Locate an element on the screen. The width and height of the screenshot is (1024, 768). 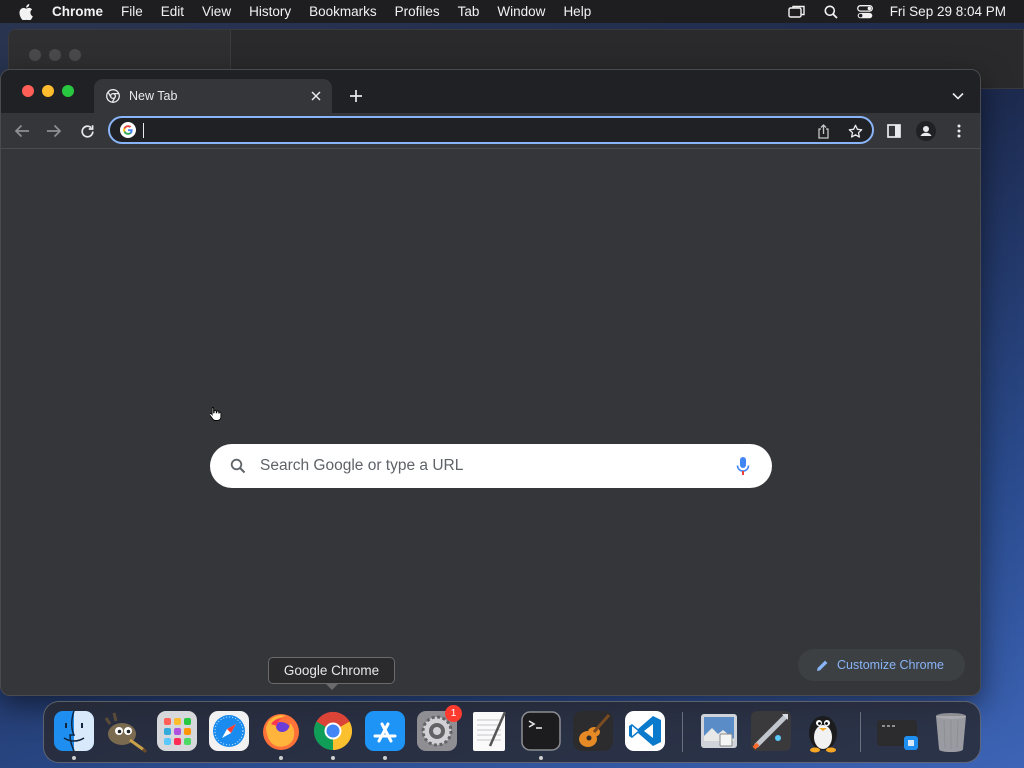
customize-chrome-button: Customize Chrome is located at coordinates (881, 665).